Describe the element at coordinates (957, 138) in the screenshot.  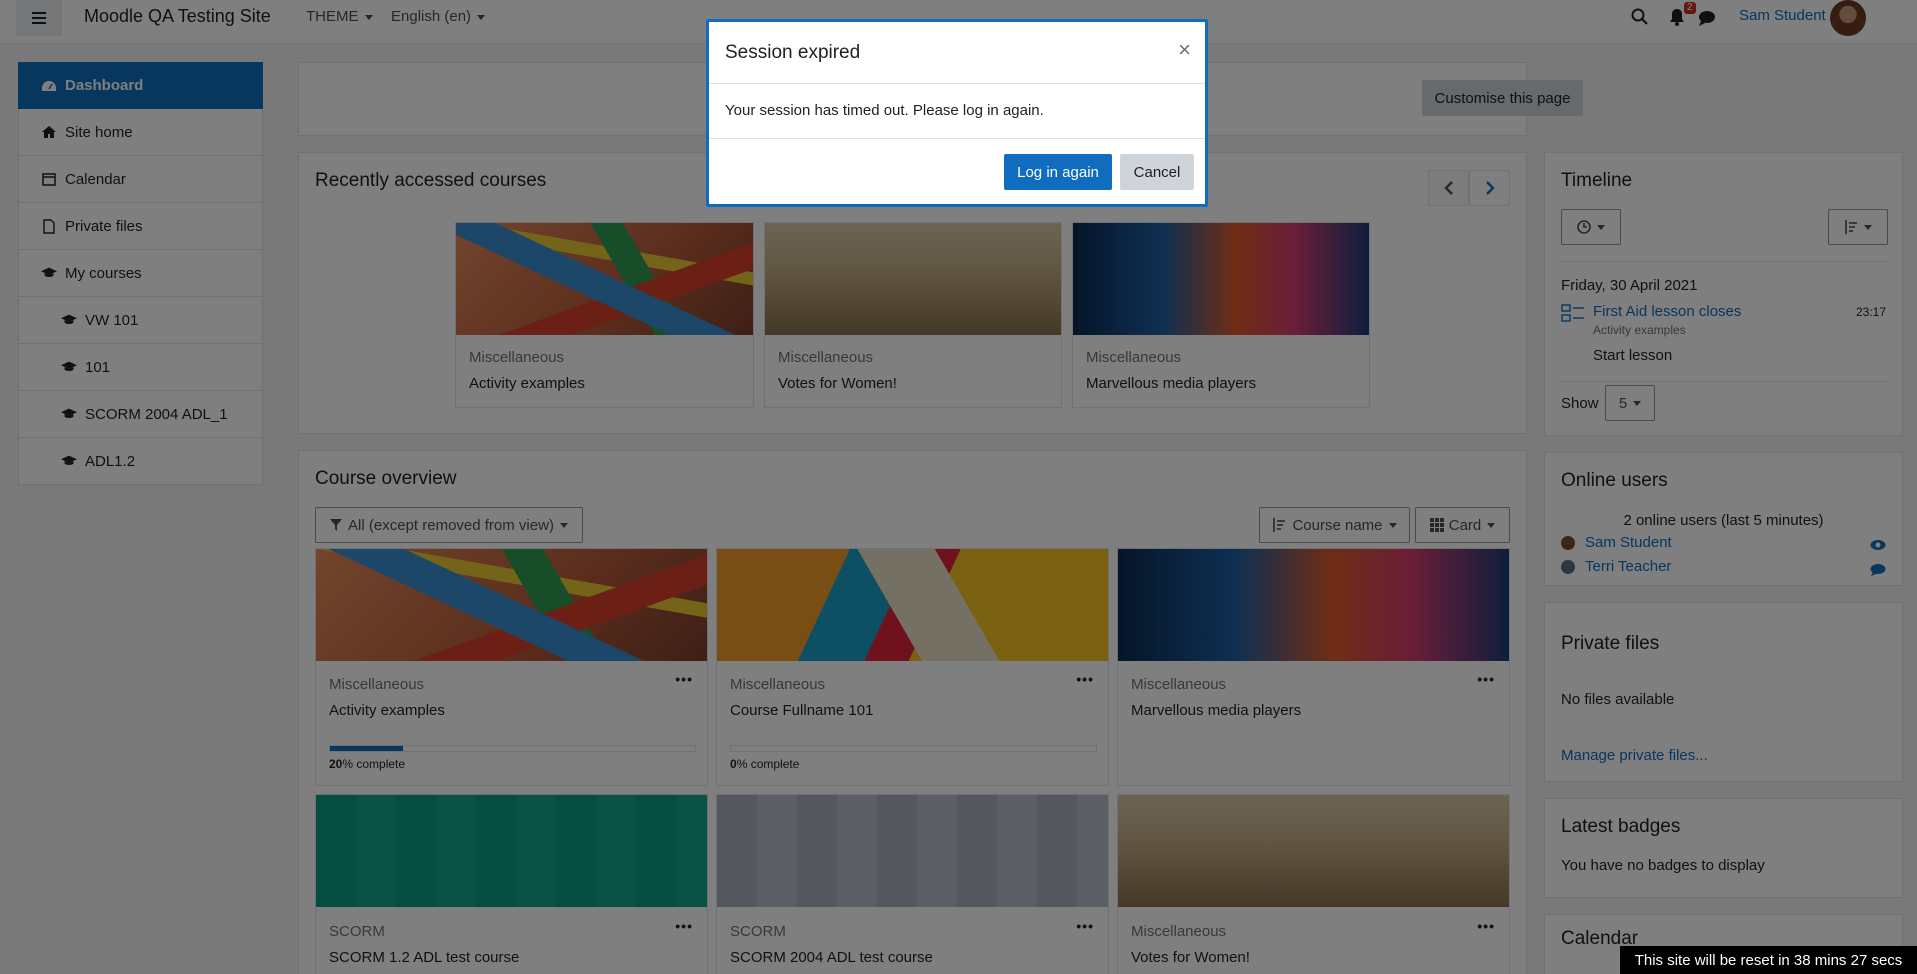
I see `modal-footer-divider` at that location.